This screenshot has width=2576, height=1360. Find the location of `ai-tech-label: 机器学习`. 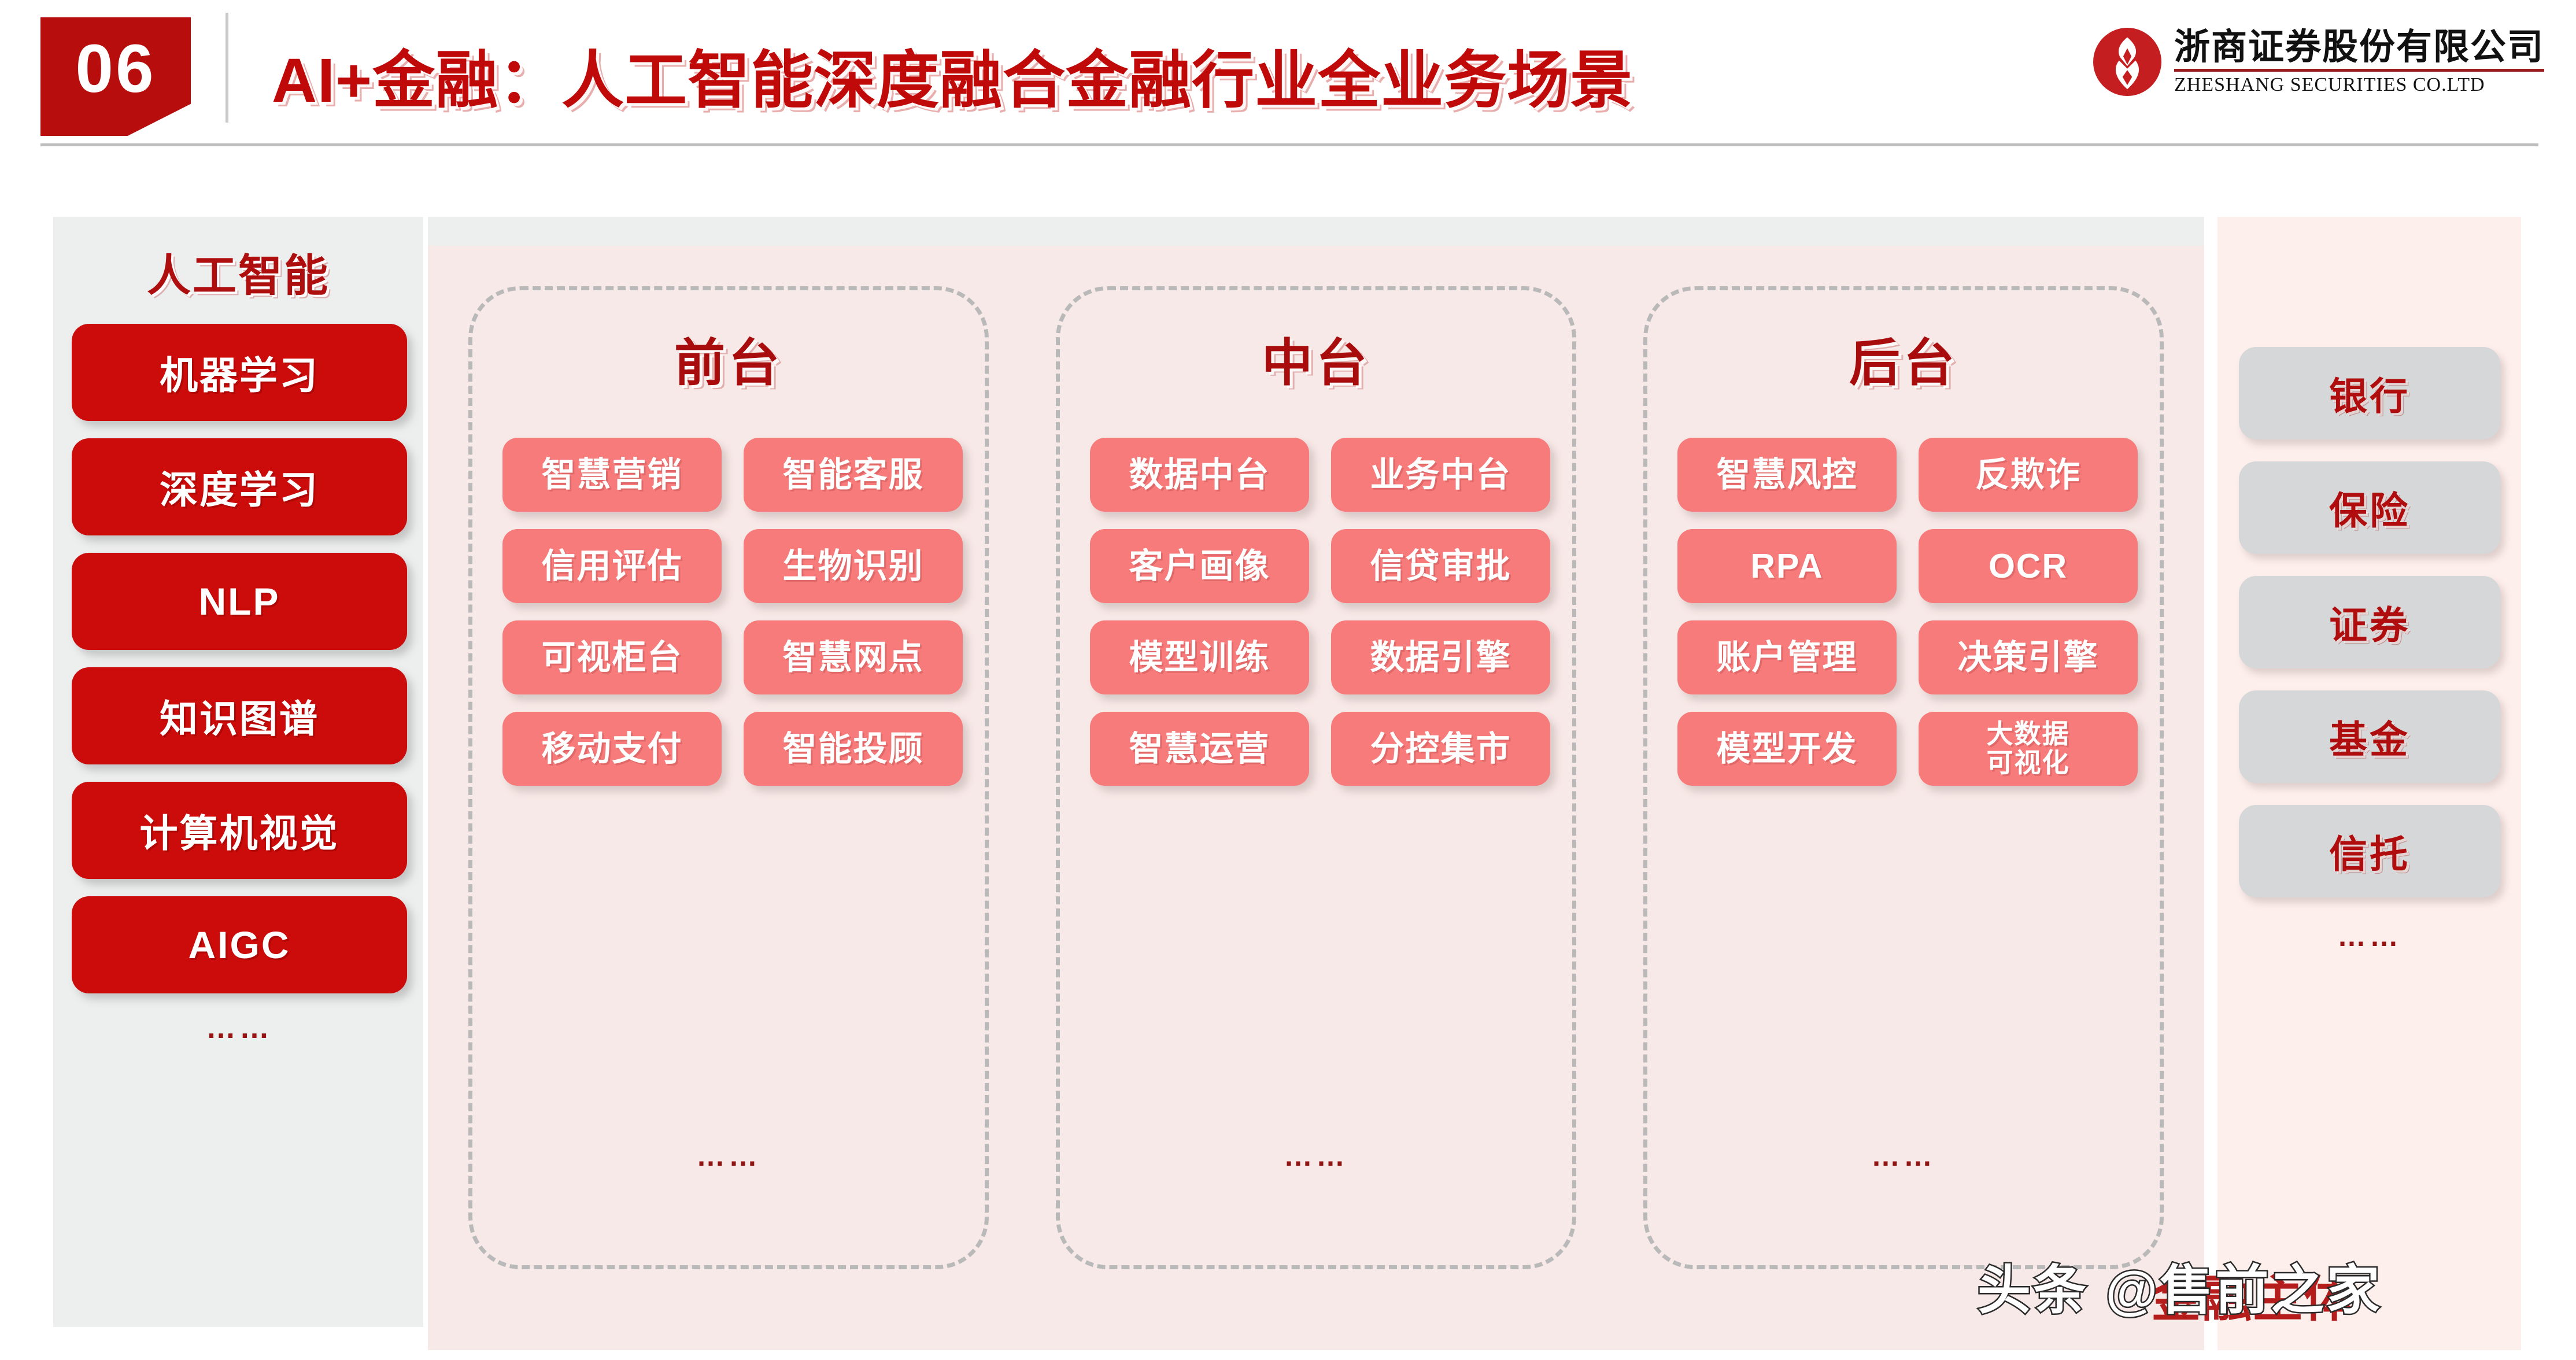

ai-tech-label: 机器学习 is located at coordinates (239, 375).